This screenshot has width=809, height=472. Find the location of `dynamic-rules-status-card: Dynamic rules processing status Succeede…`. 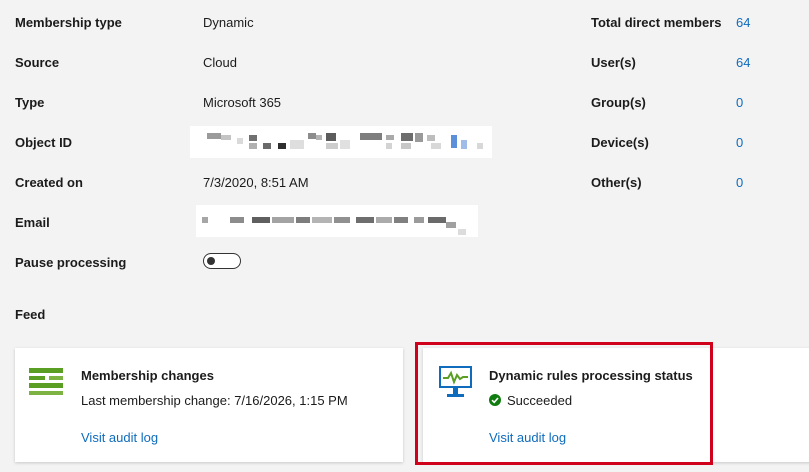

dynamic-rules-status-card: Dynamic rules processing status Succeede… is located at coordinates (616, 405).